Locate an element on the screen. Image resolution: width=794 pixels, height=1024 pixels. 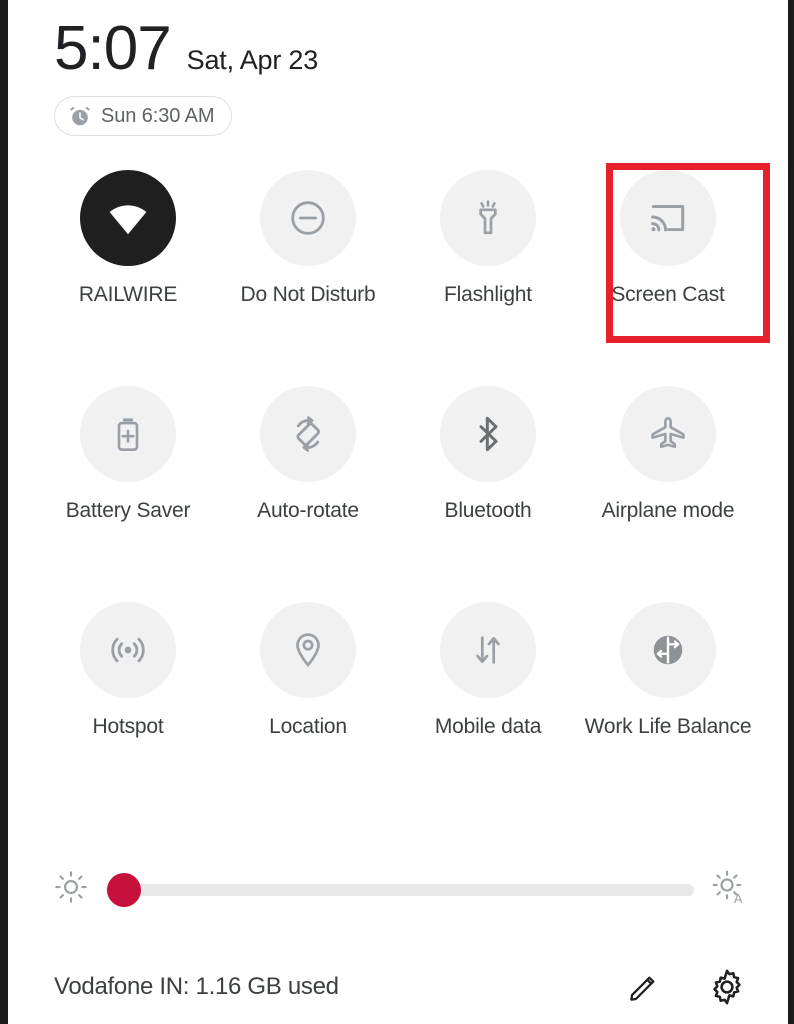
location-pin-icon is located at coordinates (308, 650).